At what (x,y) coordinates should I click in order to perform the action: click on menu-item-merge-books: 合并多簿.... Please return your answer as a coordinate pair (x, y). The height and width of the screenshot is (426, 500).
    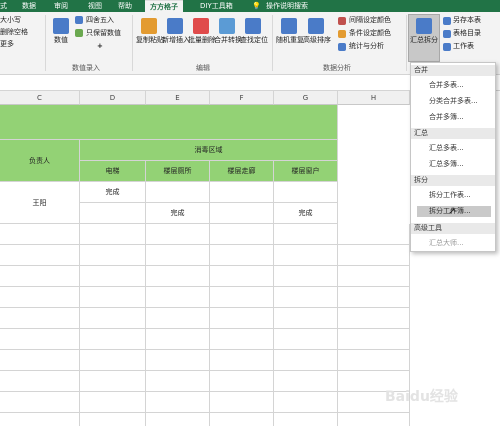
    Looking at the image, I should click on (454, 117).